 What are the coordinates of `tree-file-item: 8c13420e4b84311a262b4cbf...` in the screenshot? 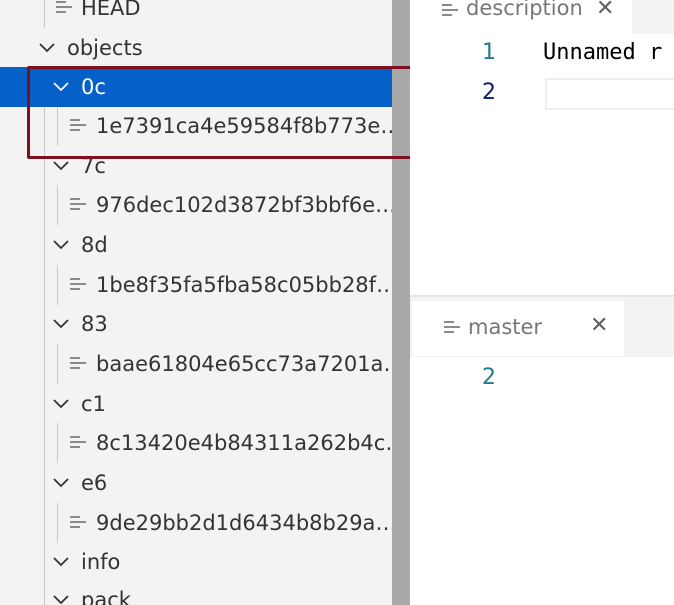 It's located at (196, 443).